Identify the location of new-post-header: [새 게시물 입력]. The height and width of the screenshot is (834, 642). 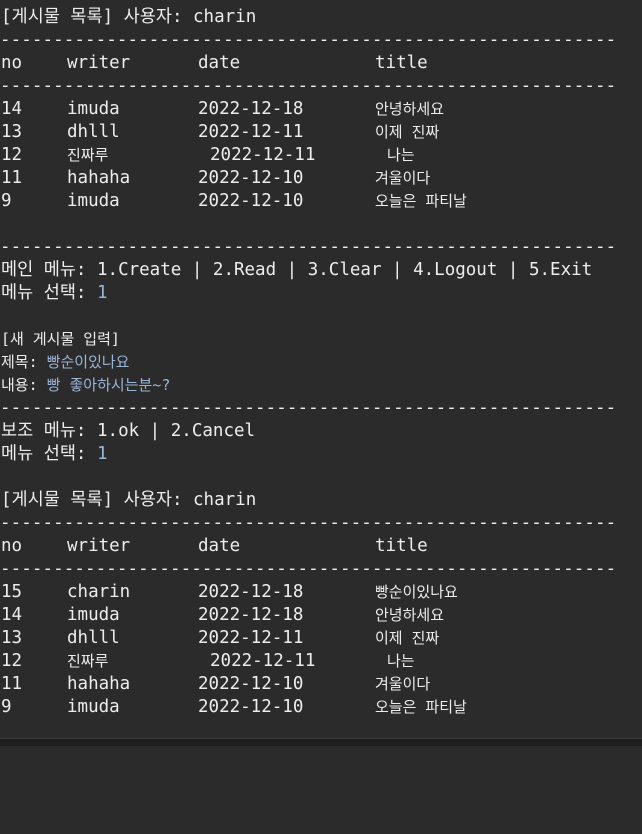
(60, 339).